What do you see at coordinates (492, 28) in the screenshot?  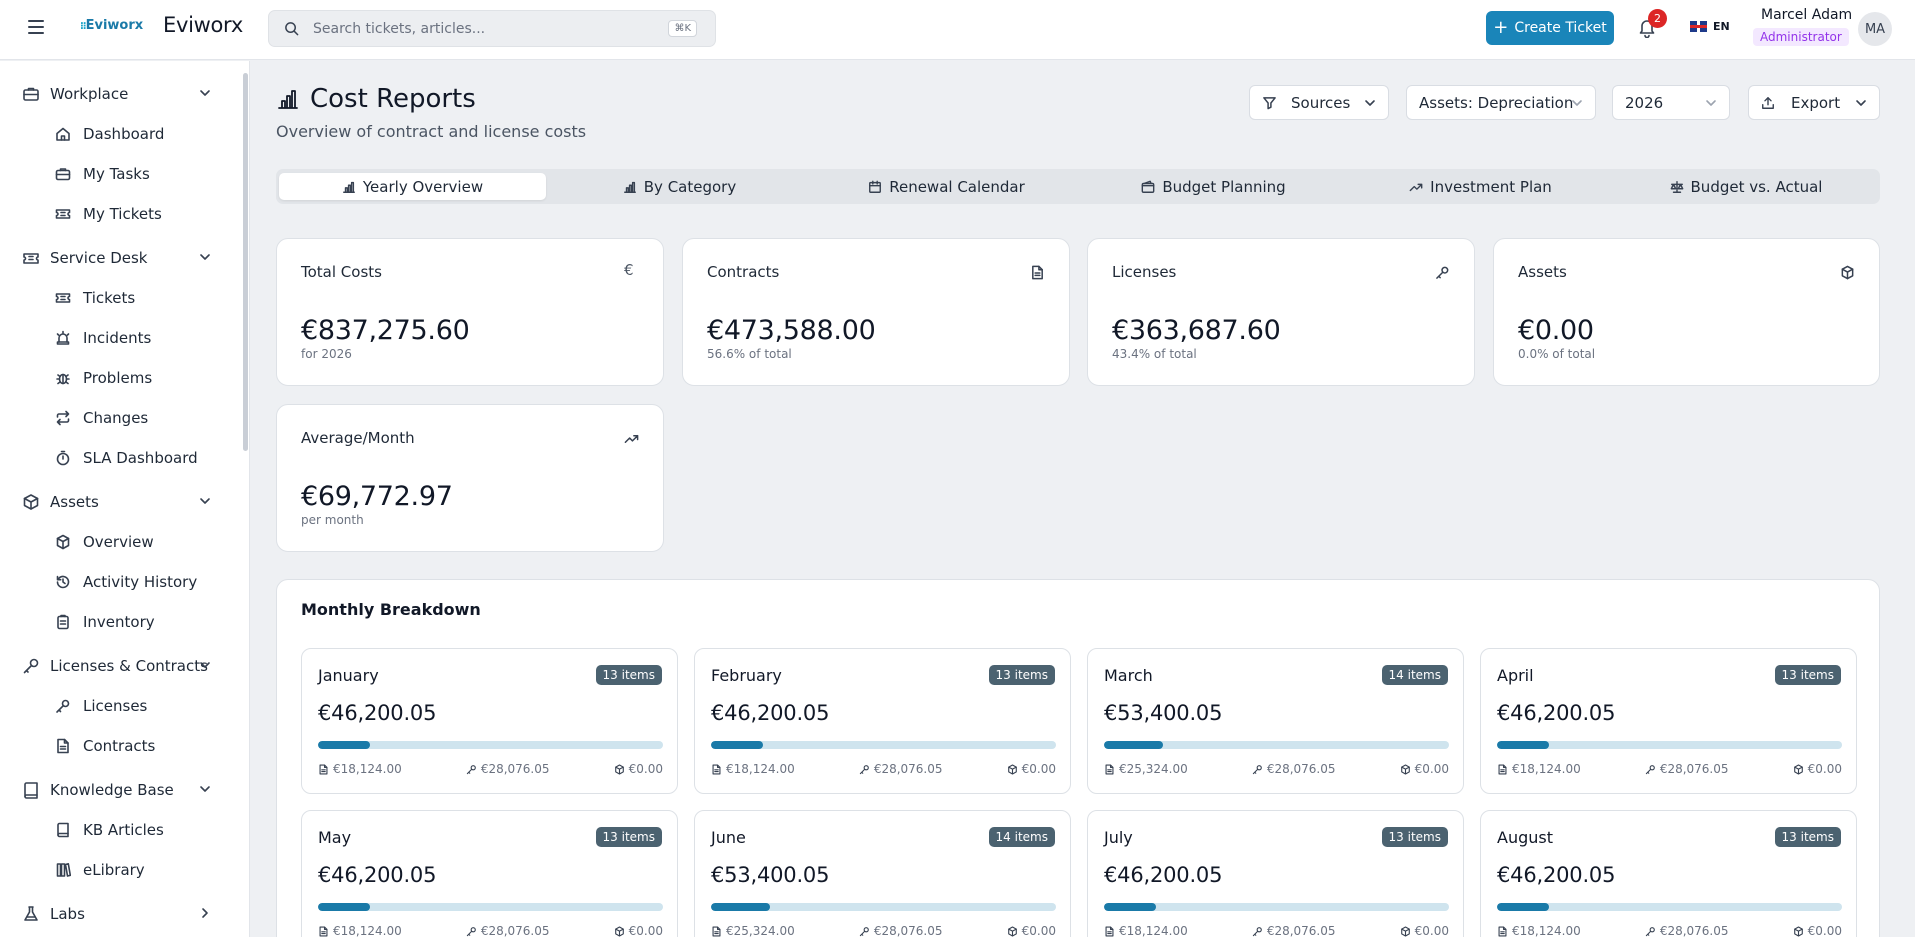 I see `search-input: Search tickets, articles... ⌘K` at bounding box center [492, 28].